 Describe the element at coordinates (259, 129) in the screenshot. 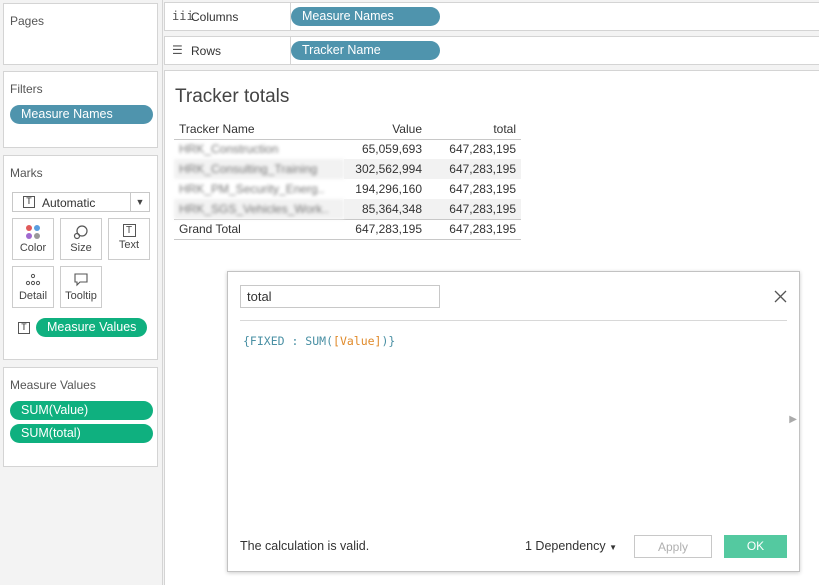

I see `header-tracker-name: Tracker Name` at that location.